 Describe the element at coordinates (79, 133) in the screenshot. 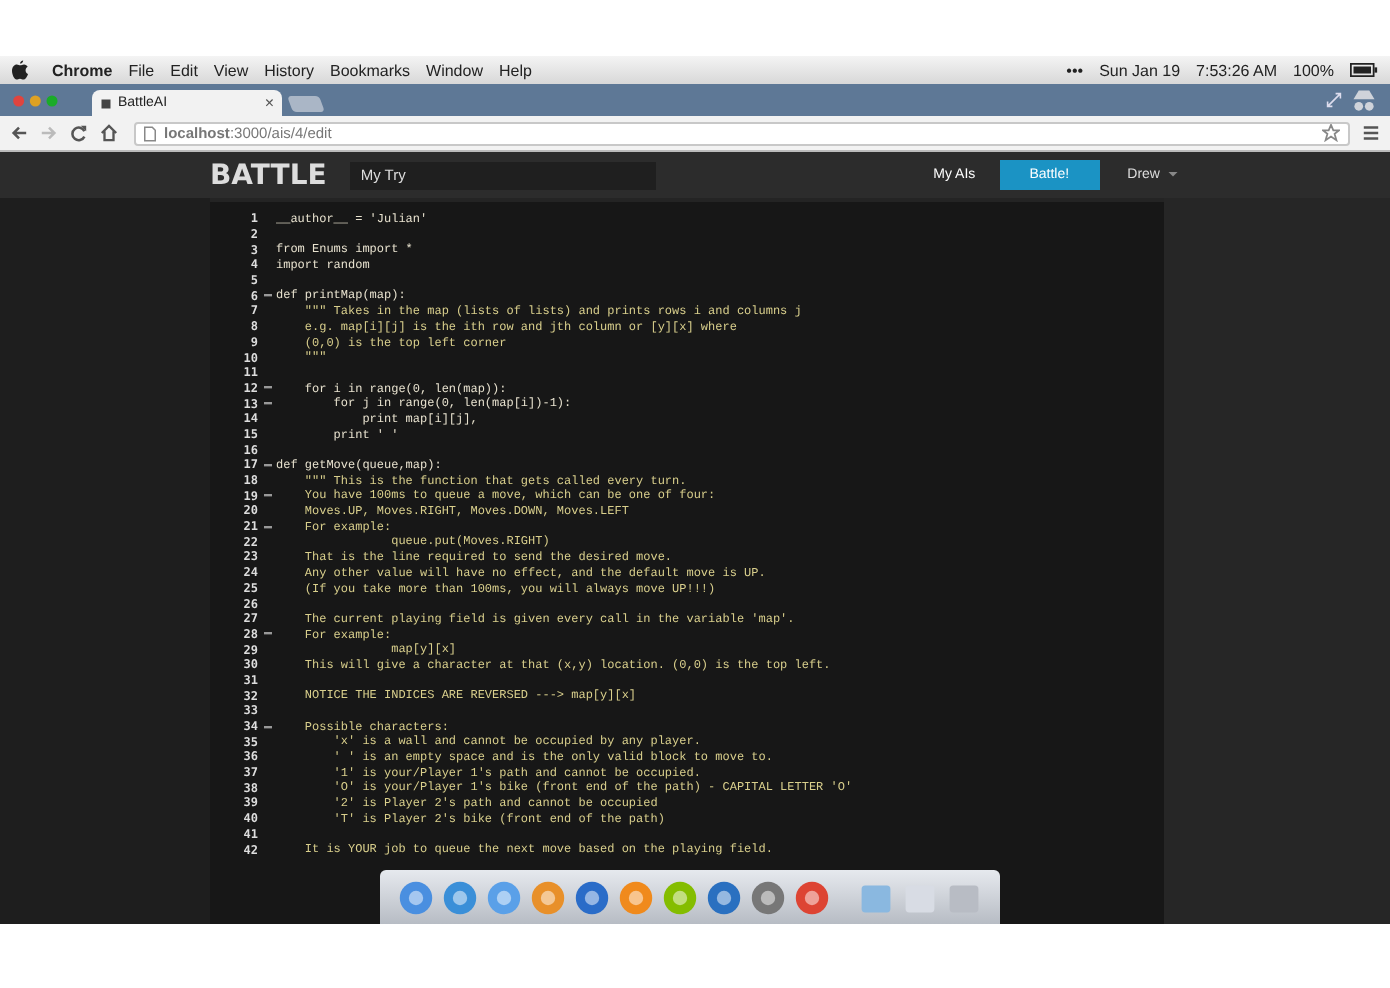

I see `reload-icon` at that location.